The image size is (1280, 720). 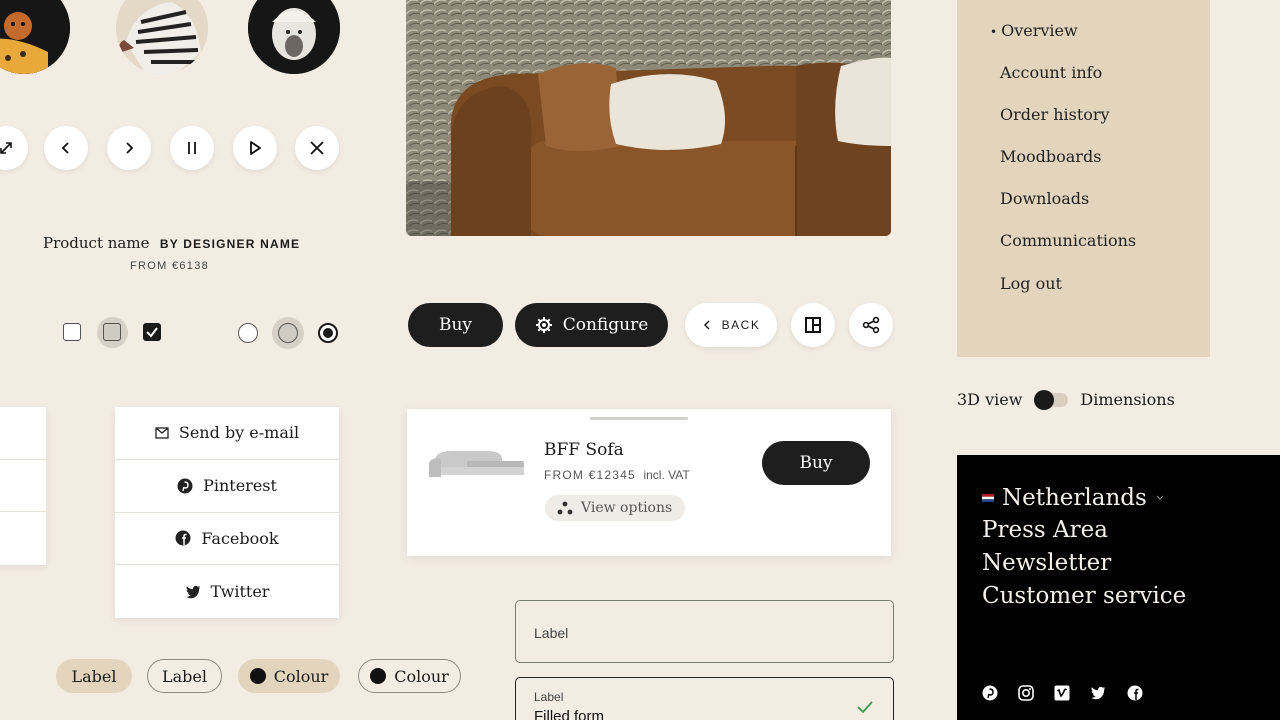 What do you see at coordinates (569, 714) in the screenshot?
I see `field-value: Filled form` at bounding box center [569, 714].